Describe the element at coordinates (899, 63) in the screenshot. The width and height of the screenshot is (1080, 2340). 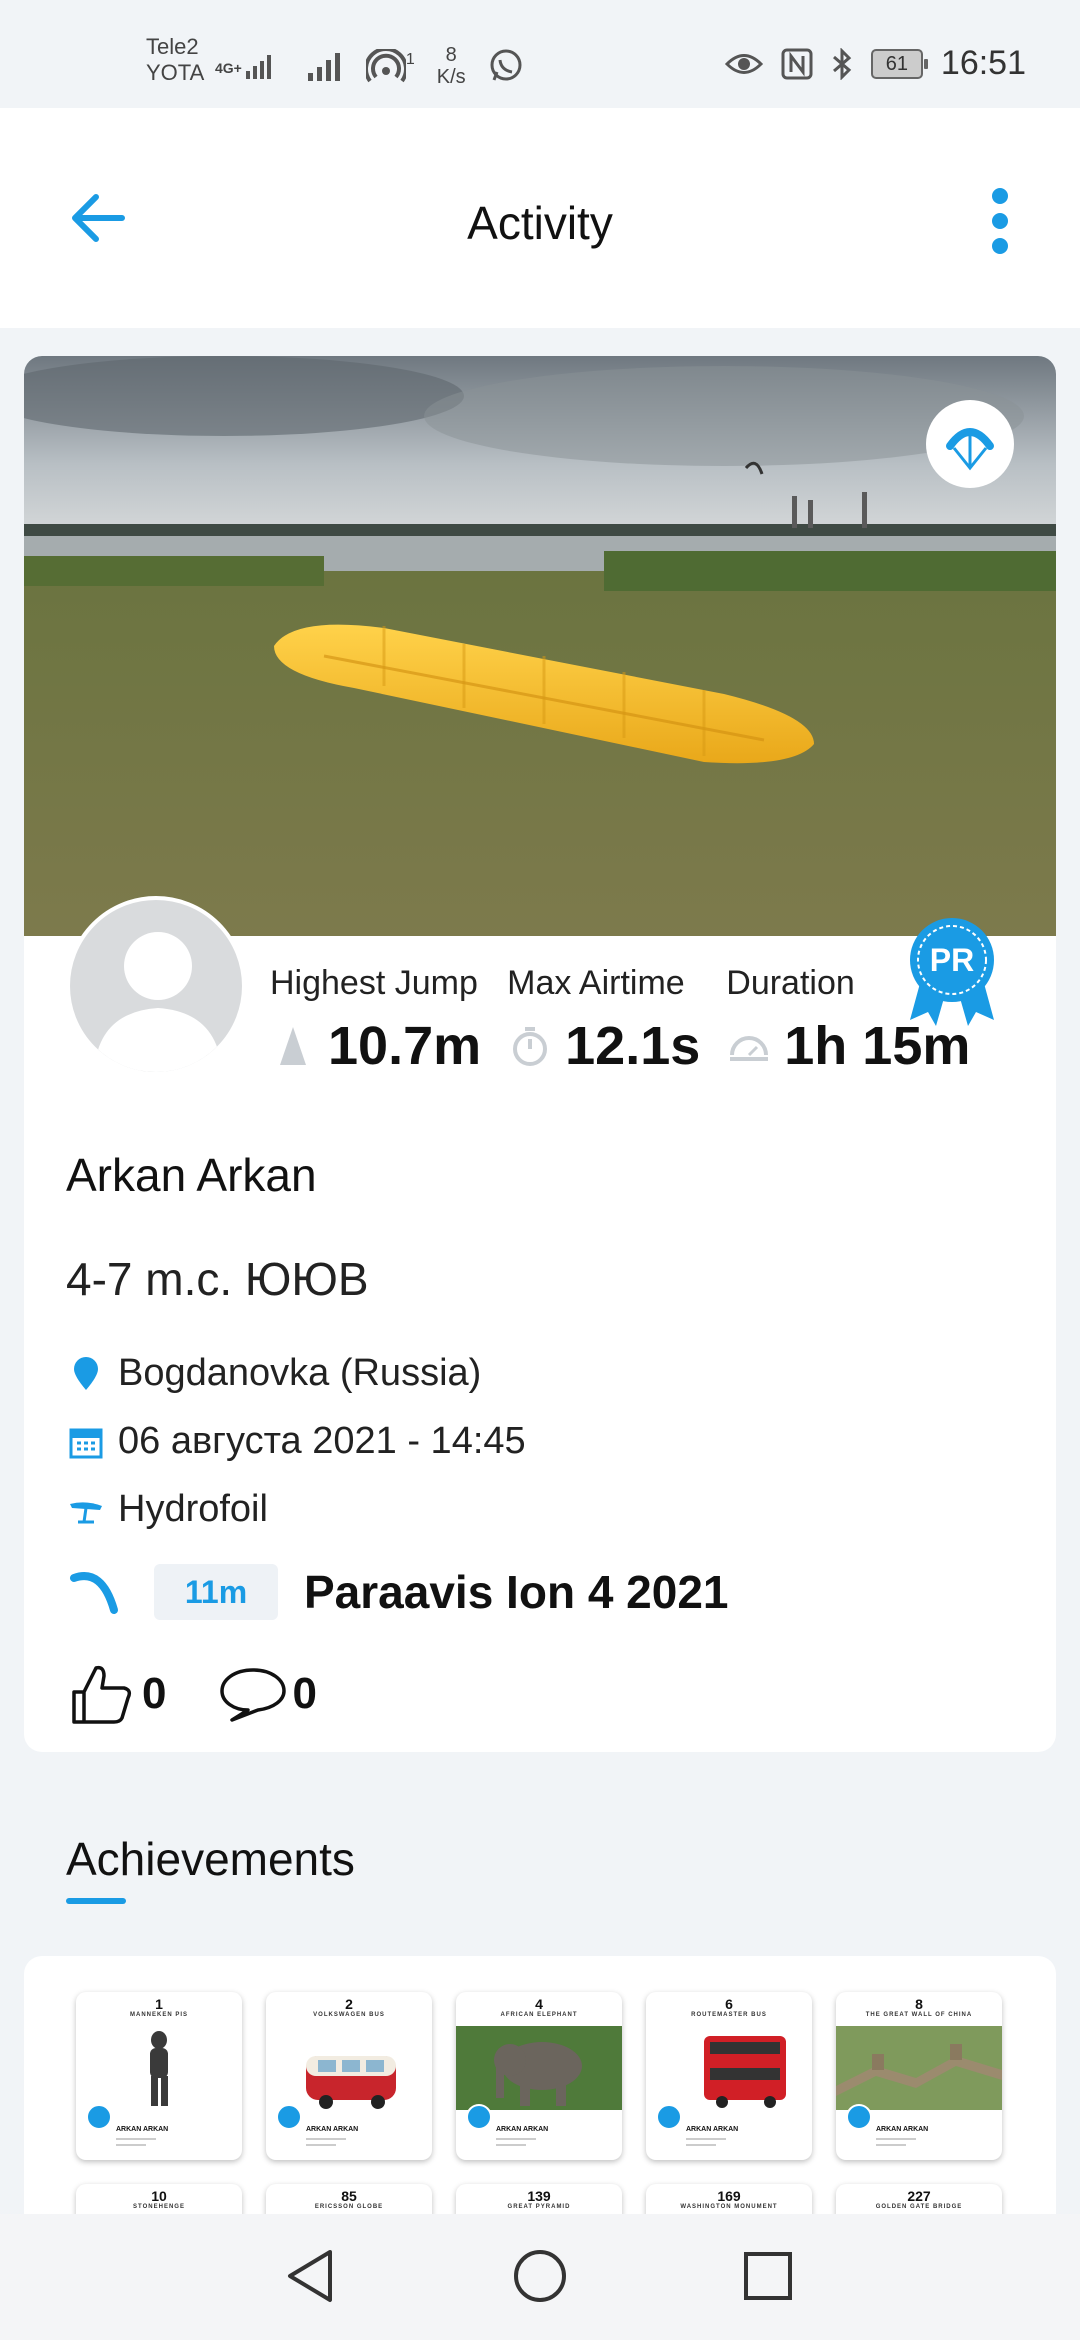
I see `battery-icon: 61` at that location.